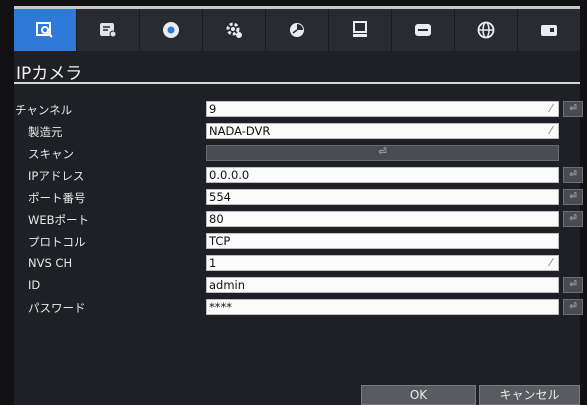 The height and width of the screenshot is (405, 587). I want to click on network-computer-icon, so click(360, 30).